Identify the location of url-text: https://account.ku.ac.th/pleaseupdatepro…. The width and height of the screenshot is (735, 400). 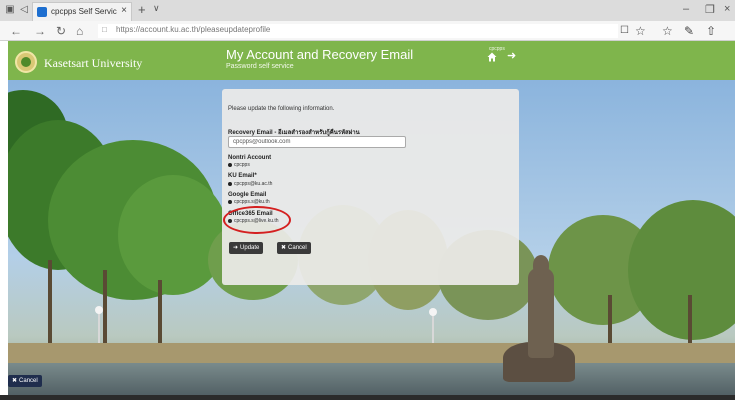
(193, 29).